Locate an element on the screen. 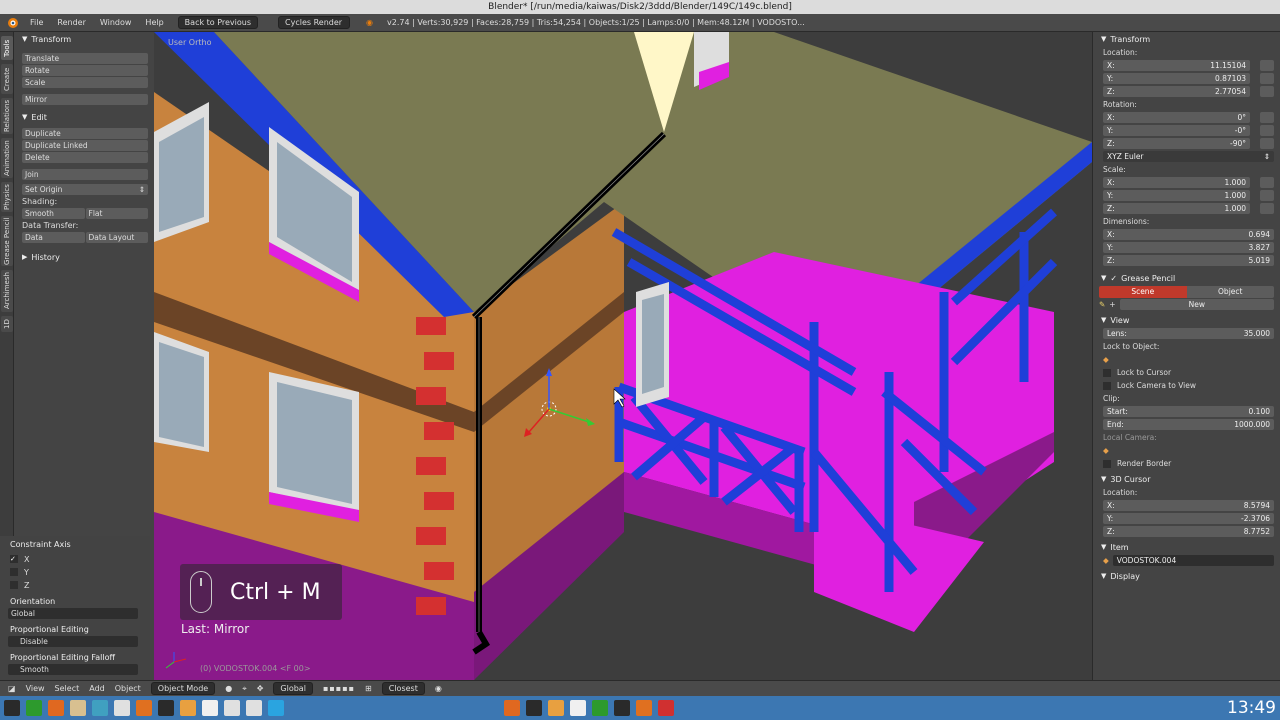 This screenshot has height=720, width=1280. render-engine-select: Cycles Render is located at coordinates (314, 22).